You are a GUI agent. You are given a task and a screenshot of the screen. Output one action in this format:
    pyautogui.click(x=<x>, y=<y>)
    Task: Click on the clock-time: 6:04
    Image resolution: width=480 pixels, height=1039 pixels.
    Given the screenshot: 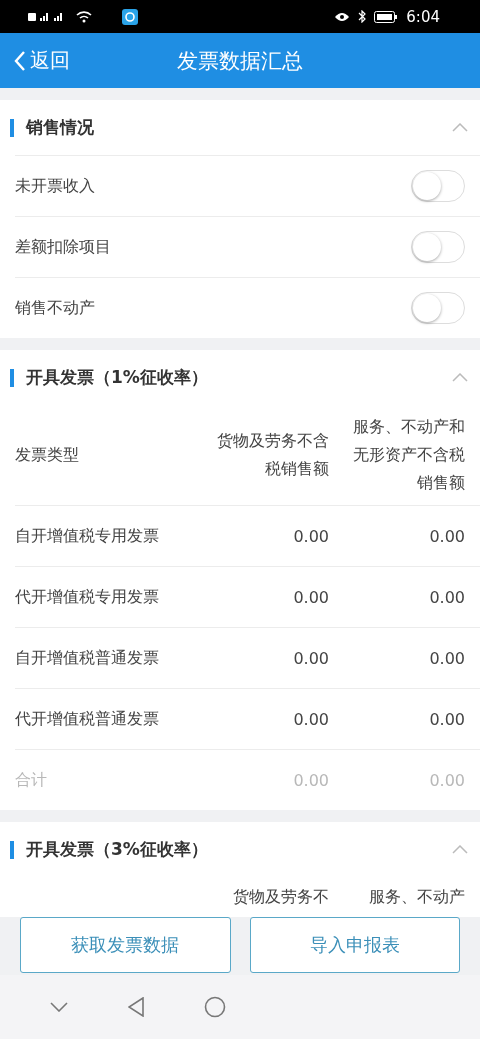 What is the action you would take?
    pyautogui.click(x=423, y=16)
    